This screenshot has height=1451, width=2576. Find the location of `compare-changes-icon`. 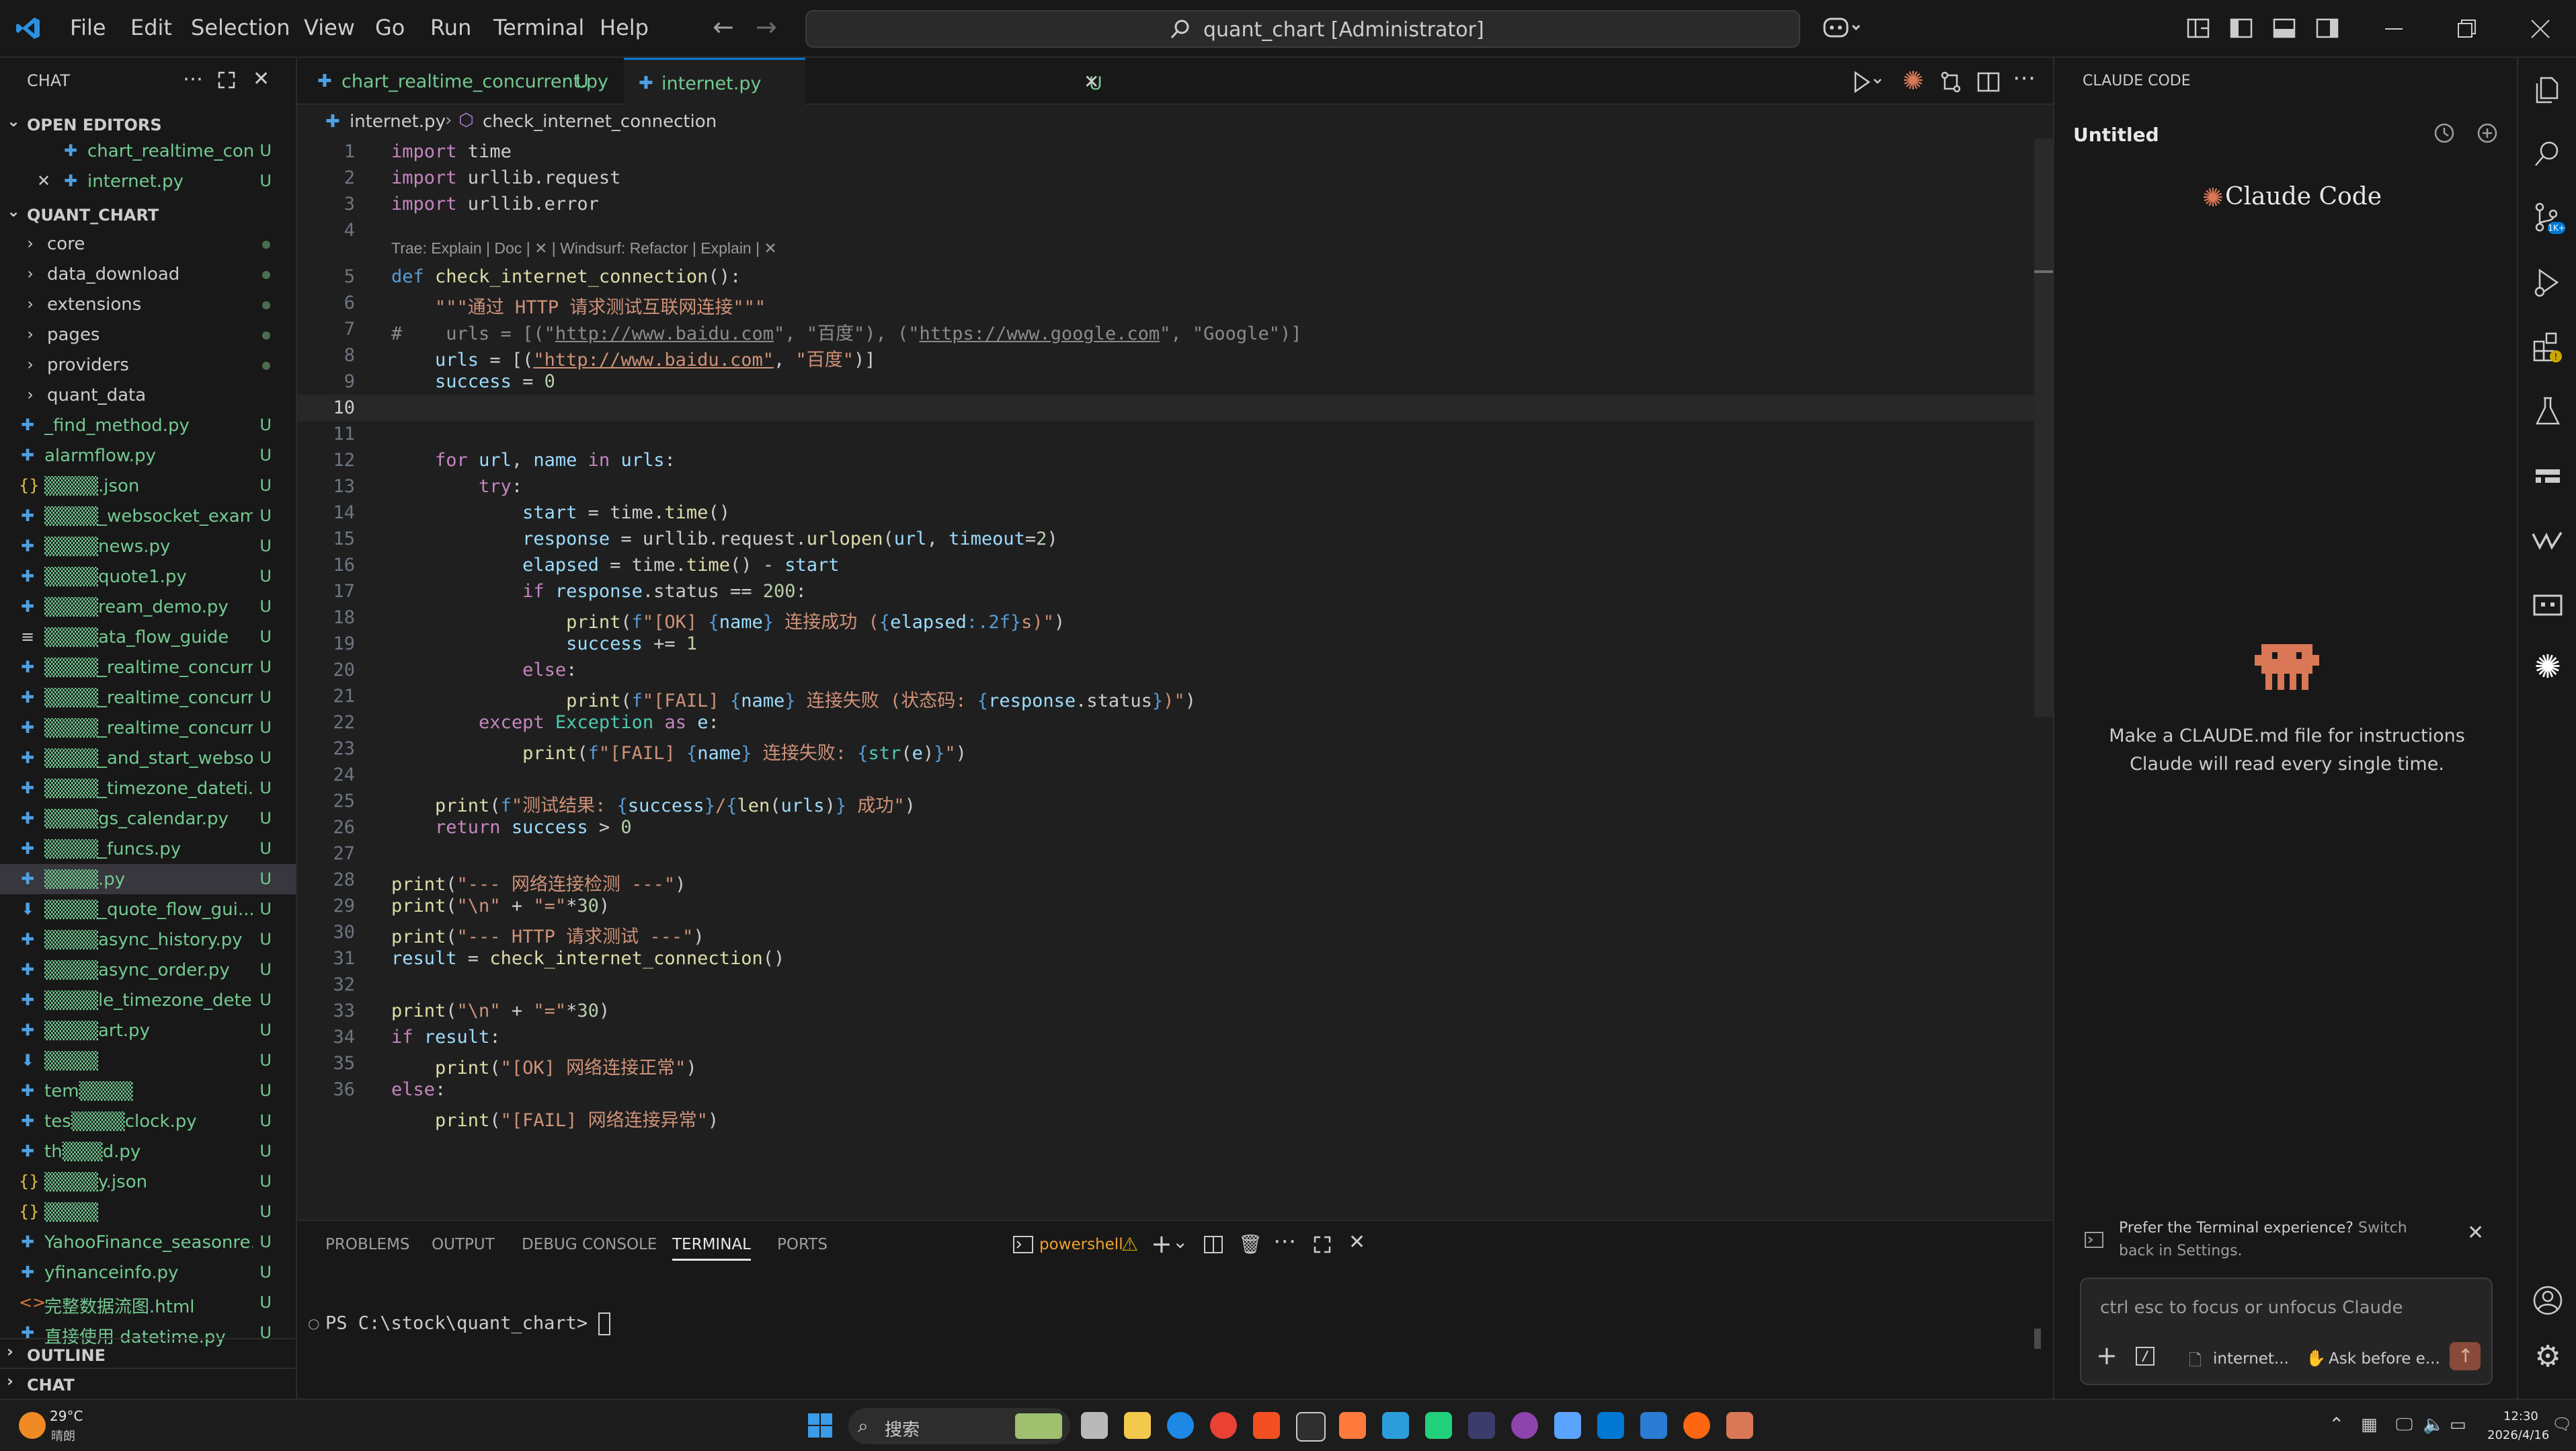

compare-changes-icon is located at coordinates (1951, 82).